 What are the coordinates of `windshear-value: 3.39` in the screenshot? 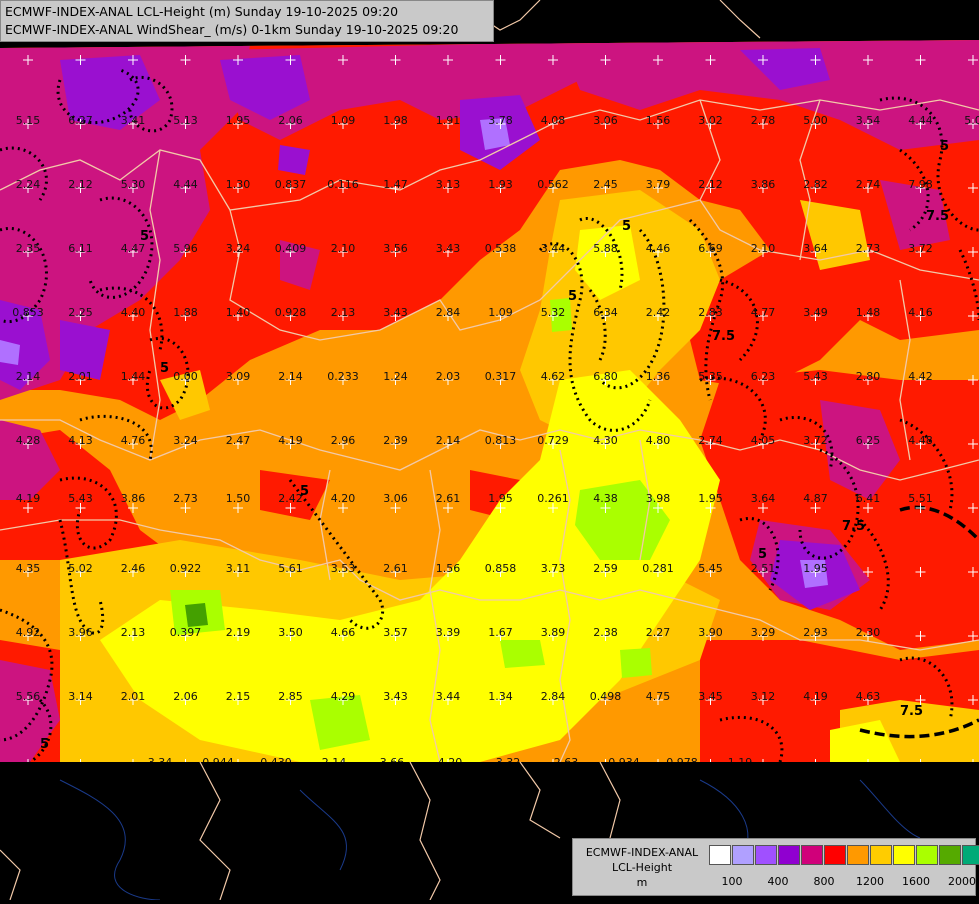 It's located at (448, 632).